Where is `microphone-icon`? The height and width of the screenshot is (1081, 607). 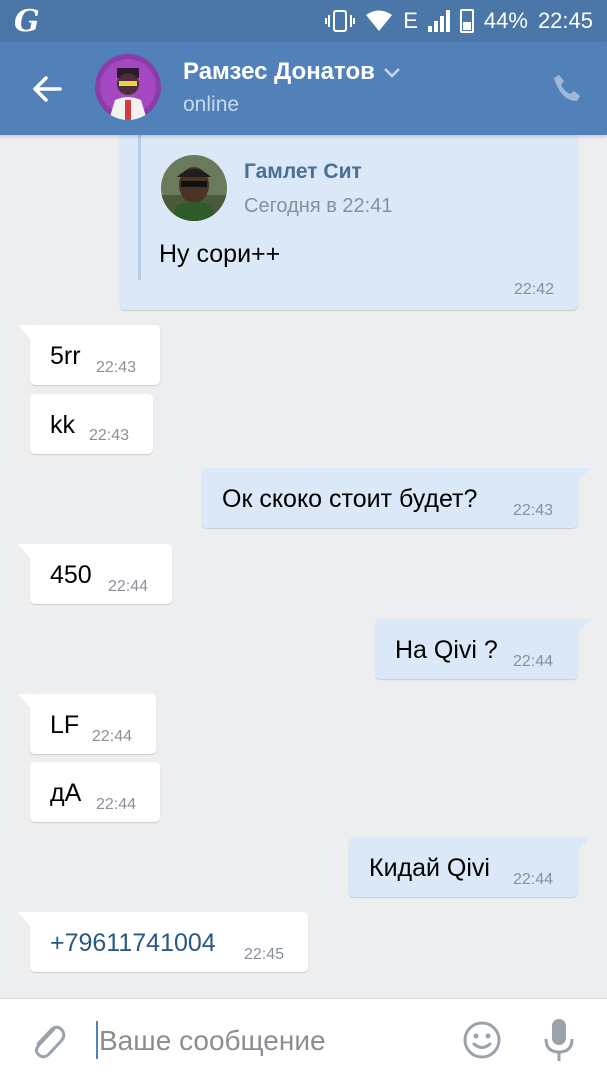 microphone-icon is located at coordinates (559, 1040).